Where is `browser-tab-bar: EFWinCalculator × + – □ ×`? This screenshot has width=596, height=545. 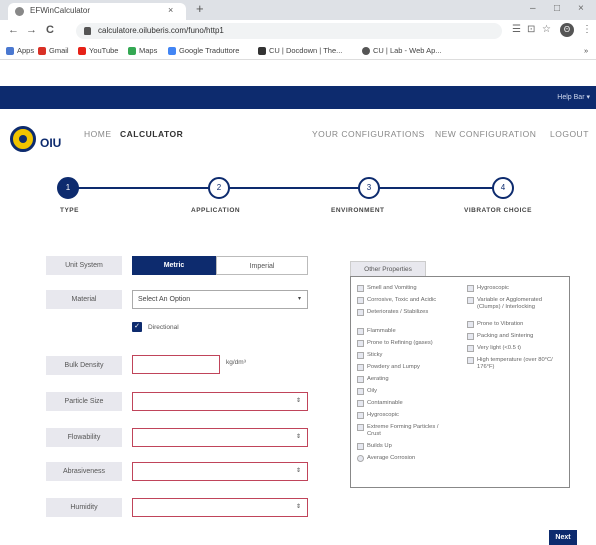
browser-tab-bar: EFWinCalculator × + – □ × is located at coordinates (298, 10).